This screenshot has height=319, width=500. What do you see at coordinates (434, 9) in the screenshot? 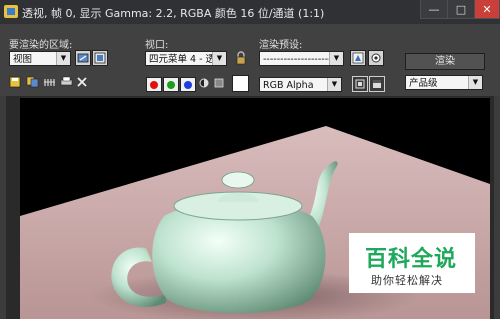
I see `minimize-button: —` at bounding box center [434, 9].